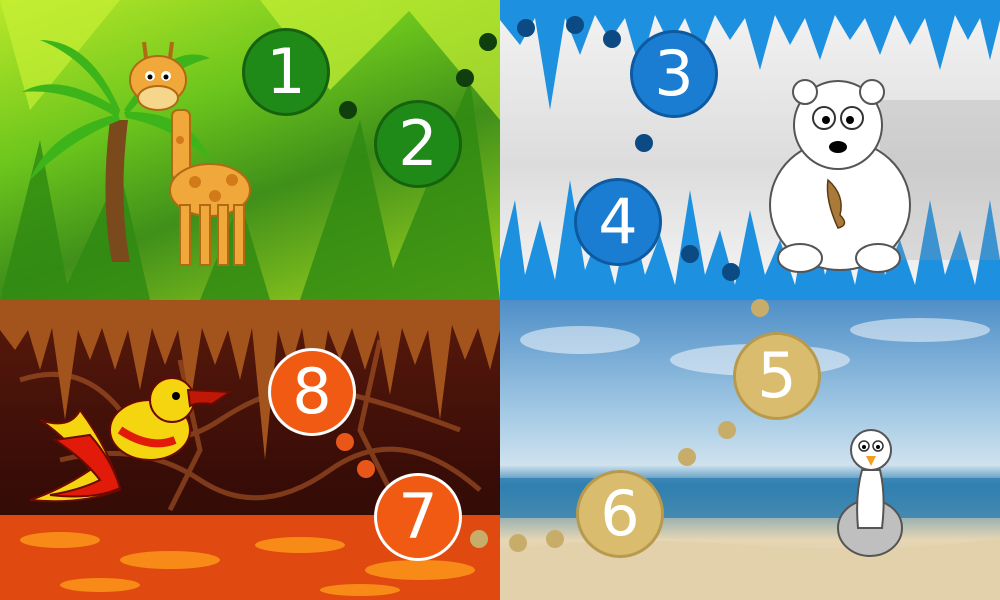  I want to click on polar-bear-icon, so click(840, 176).